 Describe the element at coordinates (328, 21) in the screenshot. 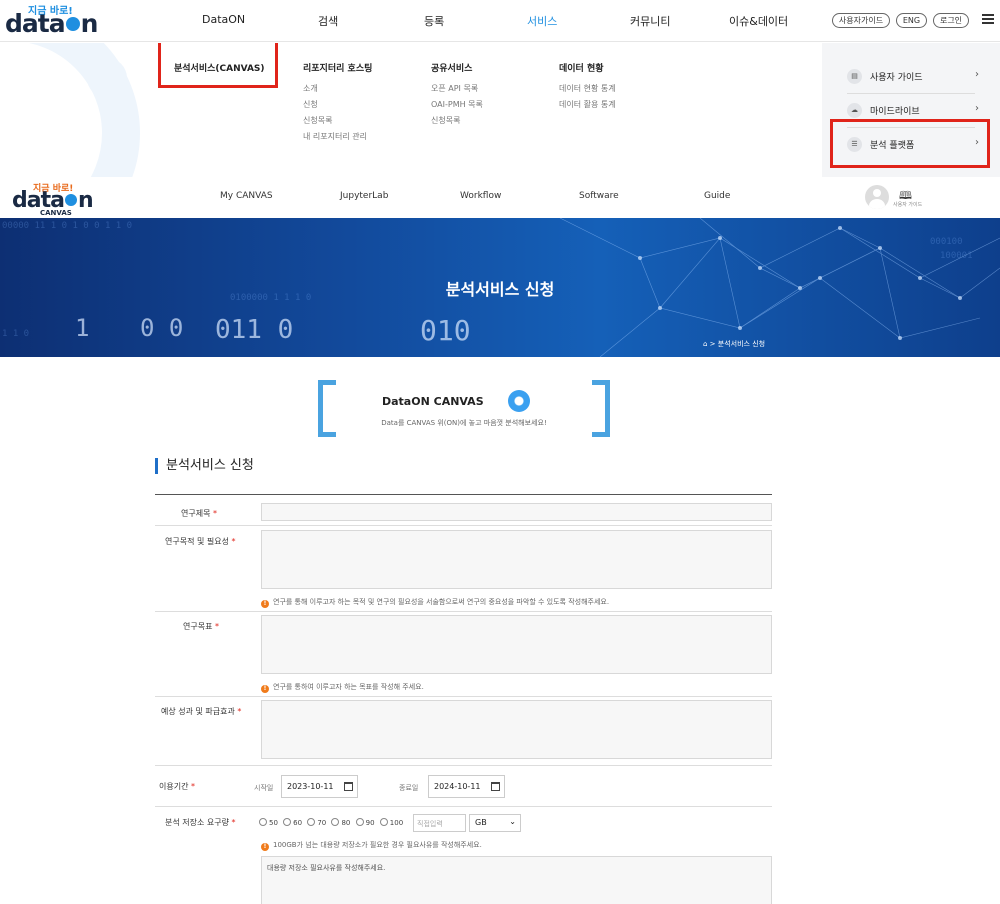

I see `gnb-search: 검색` at that location.